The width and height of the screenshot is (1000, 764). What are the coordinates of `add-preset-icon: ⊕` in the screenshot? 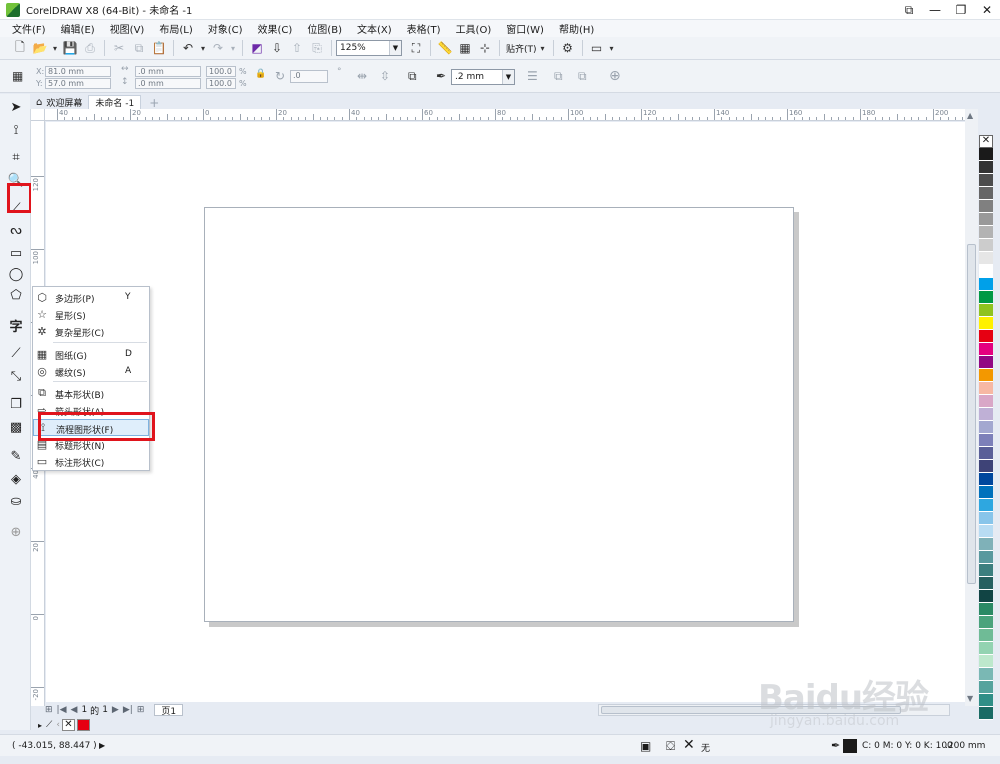 It's located at (615, 76).